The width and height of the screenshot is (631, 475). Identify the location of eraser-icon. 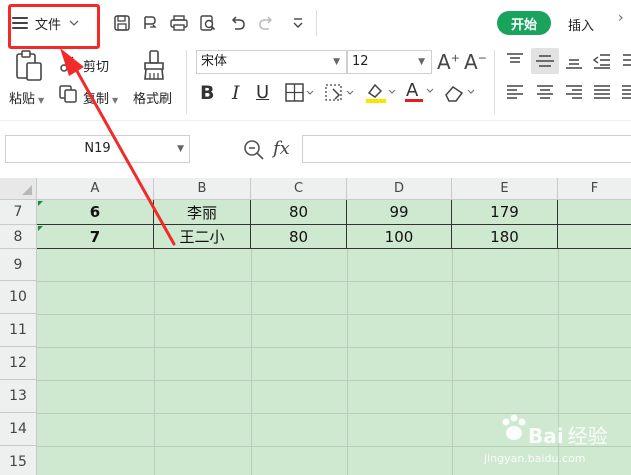
(460, 95).